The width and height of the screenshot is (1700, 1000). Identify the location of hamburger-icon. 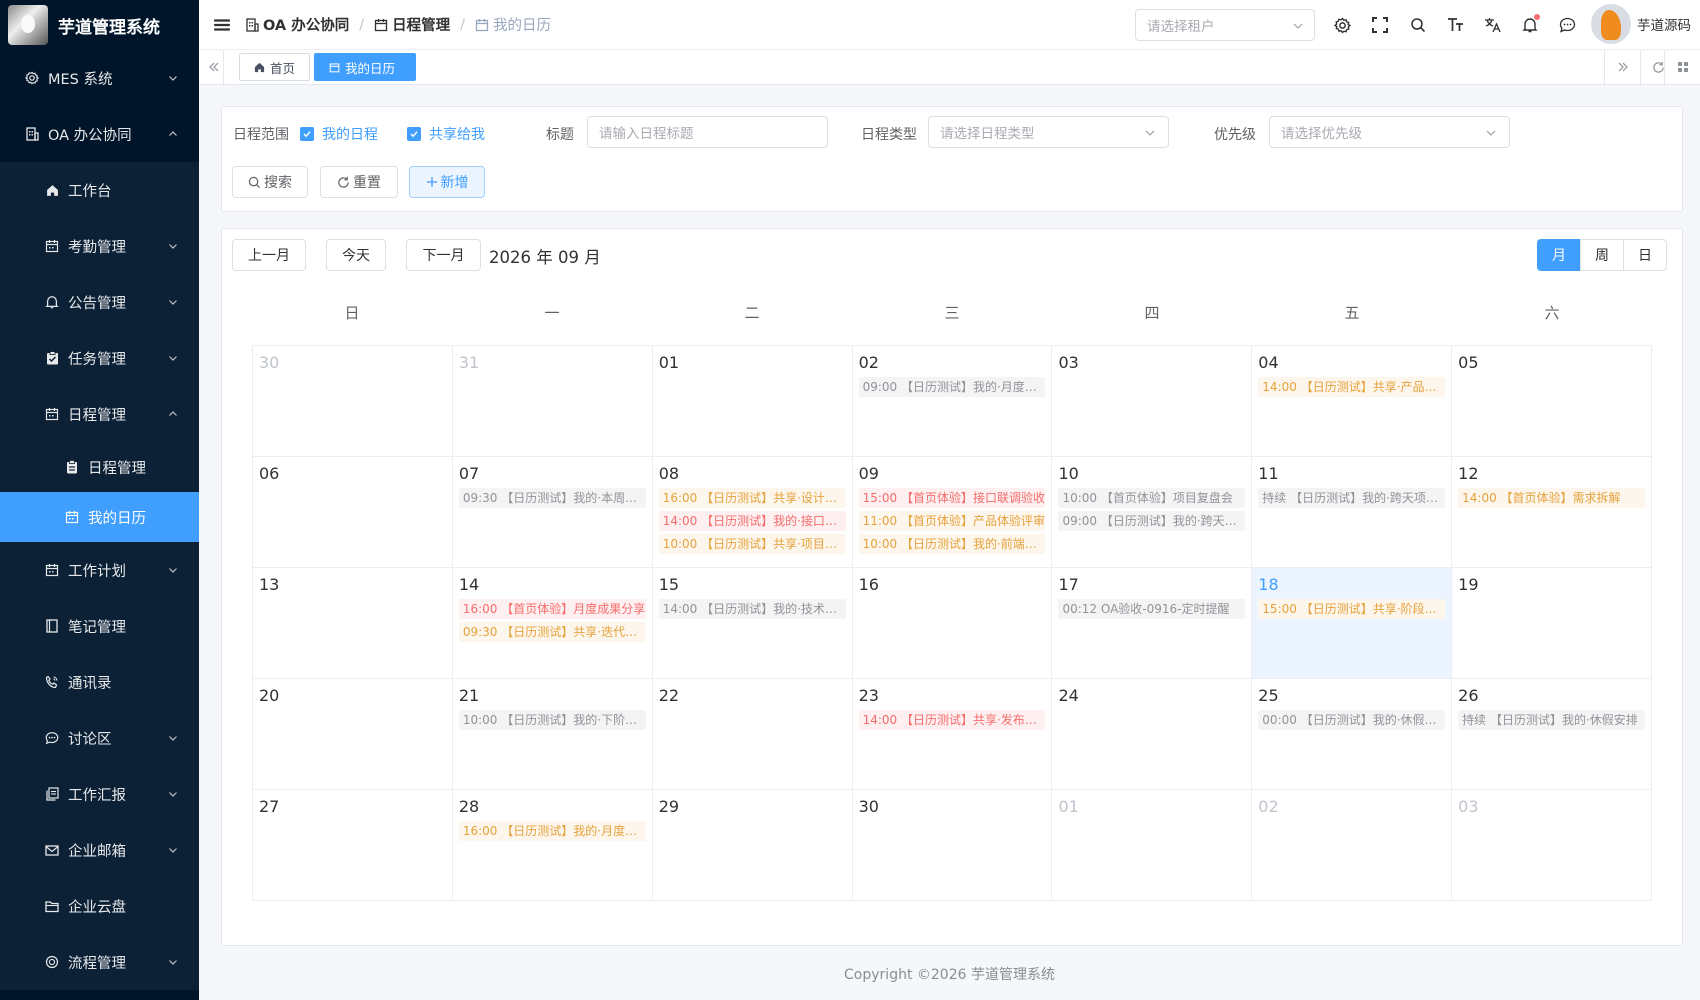
(222, 25).